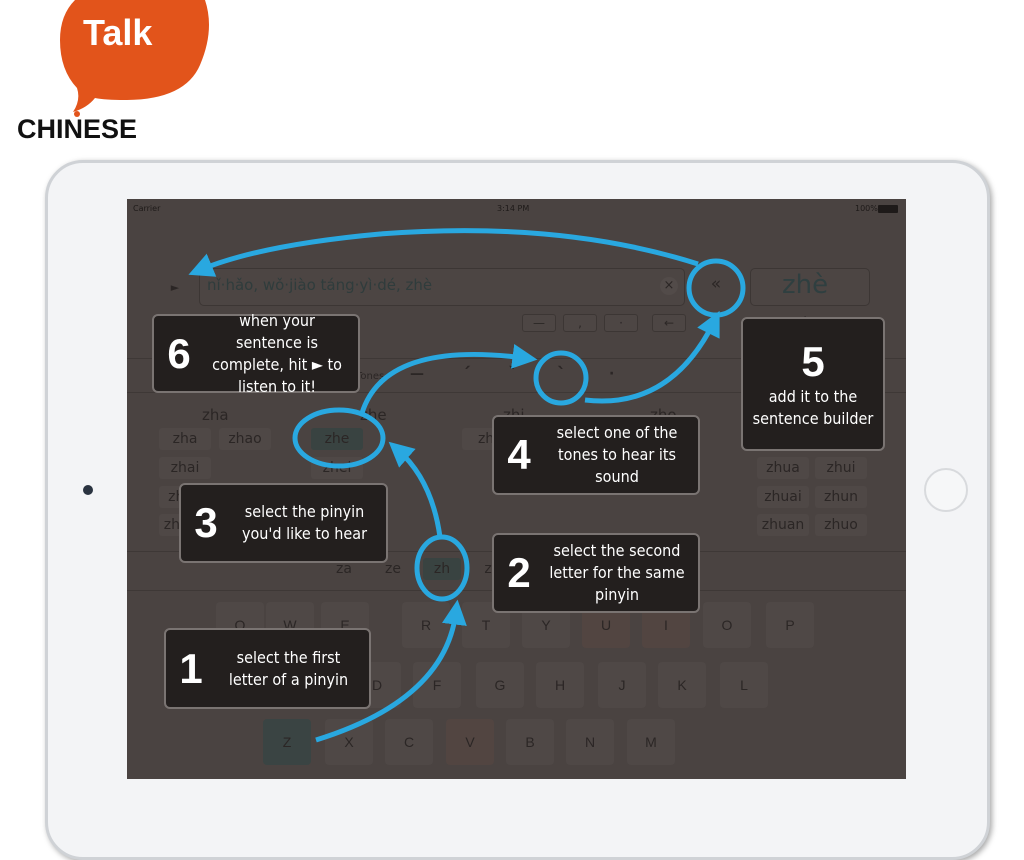  Describe the element at coordinates (716, 288) in the screenshot. I see `highlight-circle-add` at that location.